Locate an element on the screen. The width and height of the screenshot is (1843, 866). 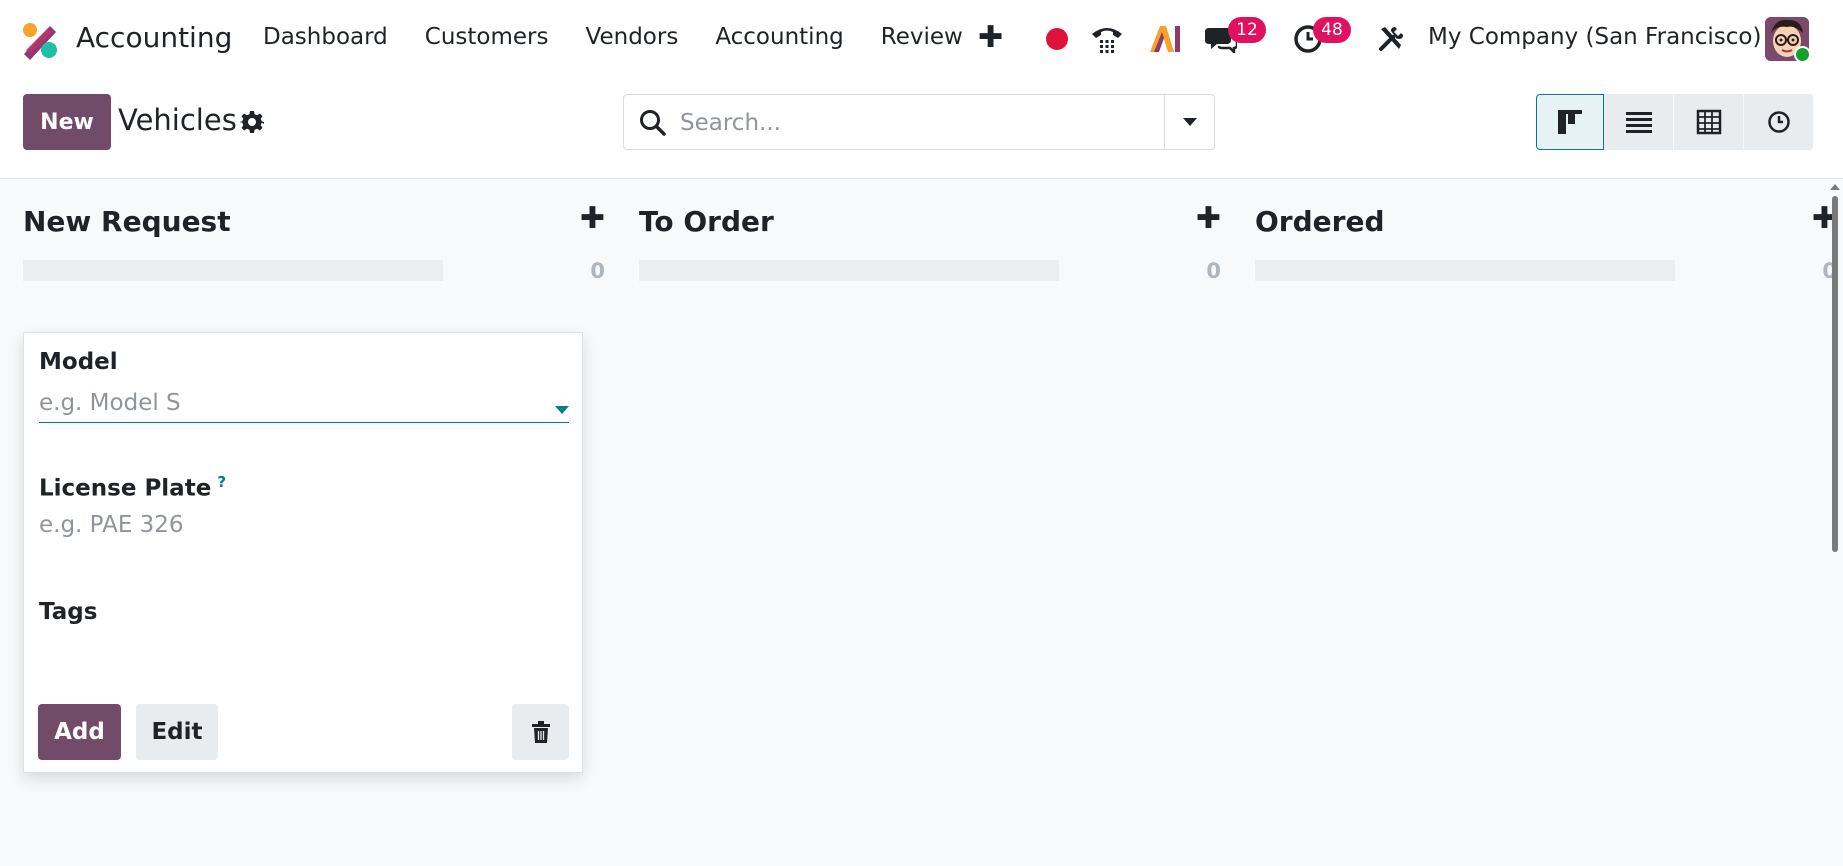
license-plate-label: License Plate? is located at coordinates (132, 487).